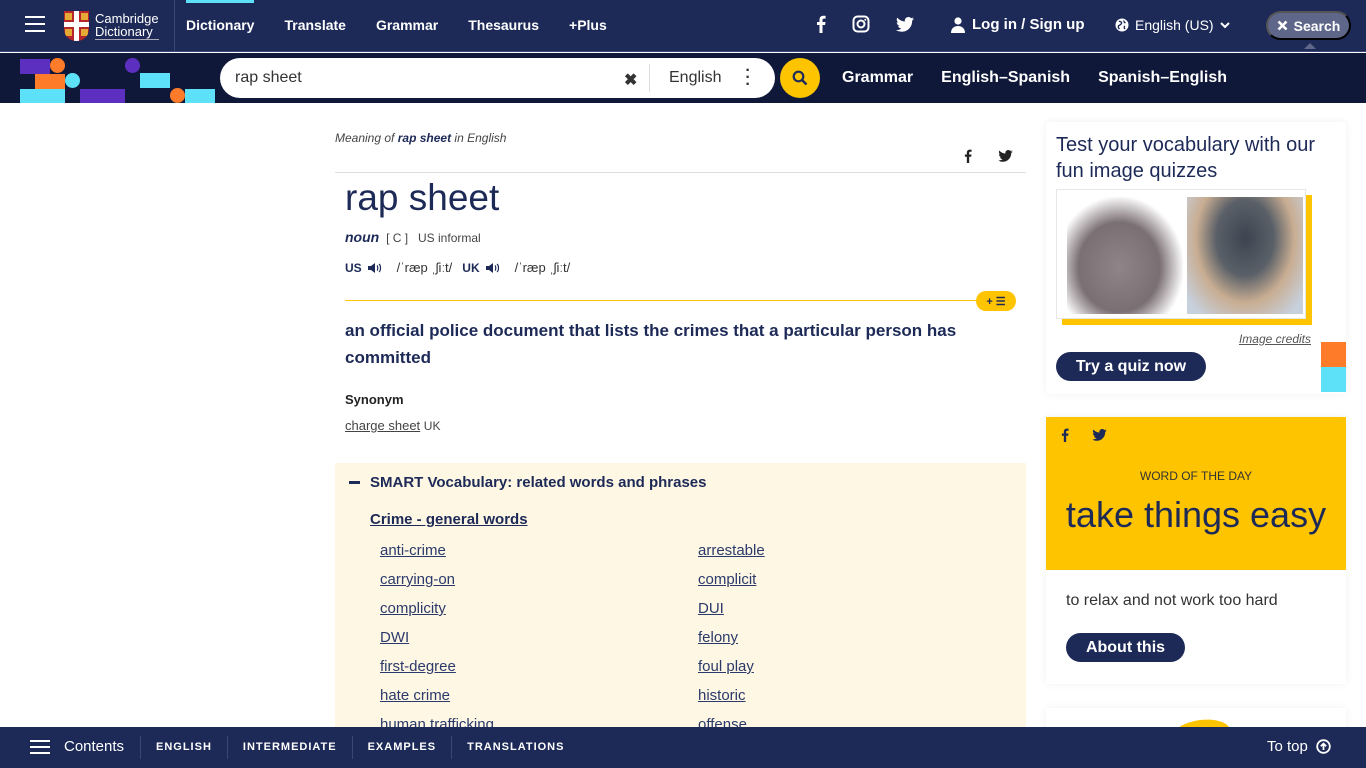 The width and height of the screenshot is (1366, 768). Describe the element at coordinates (861, 24) in the screenshot. I see `instagram-icon` at that location.